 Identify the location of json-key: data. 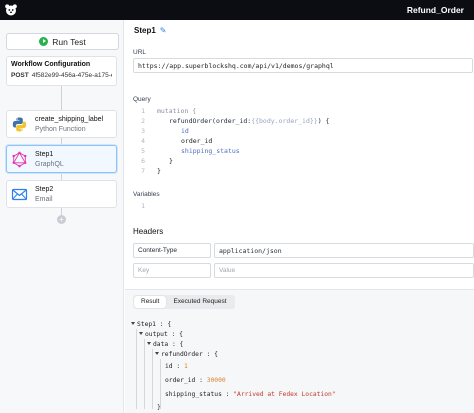
(161, 344).